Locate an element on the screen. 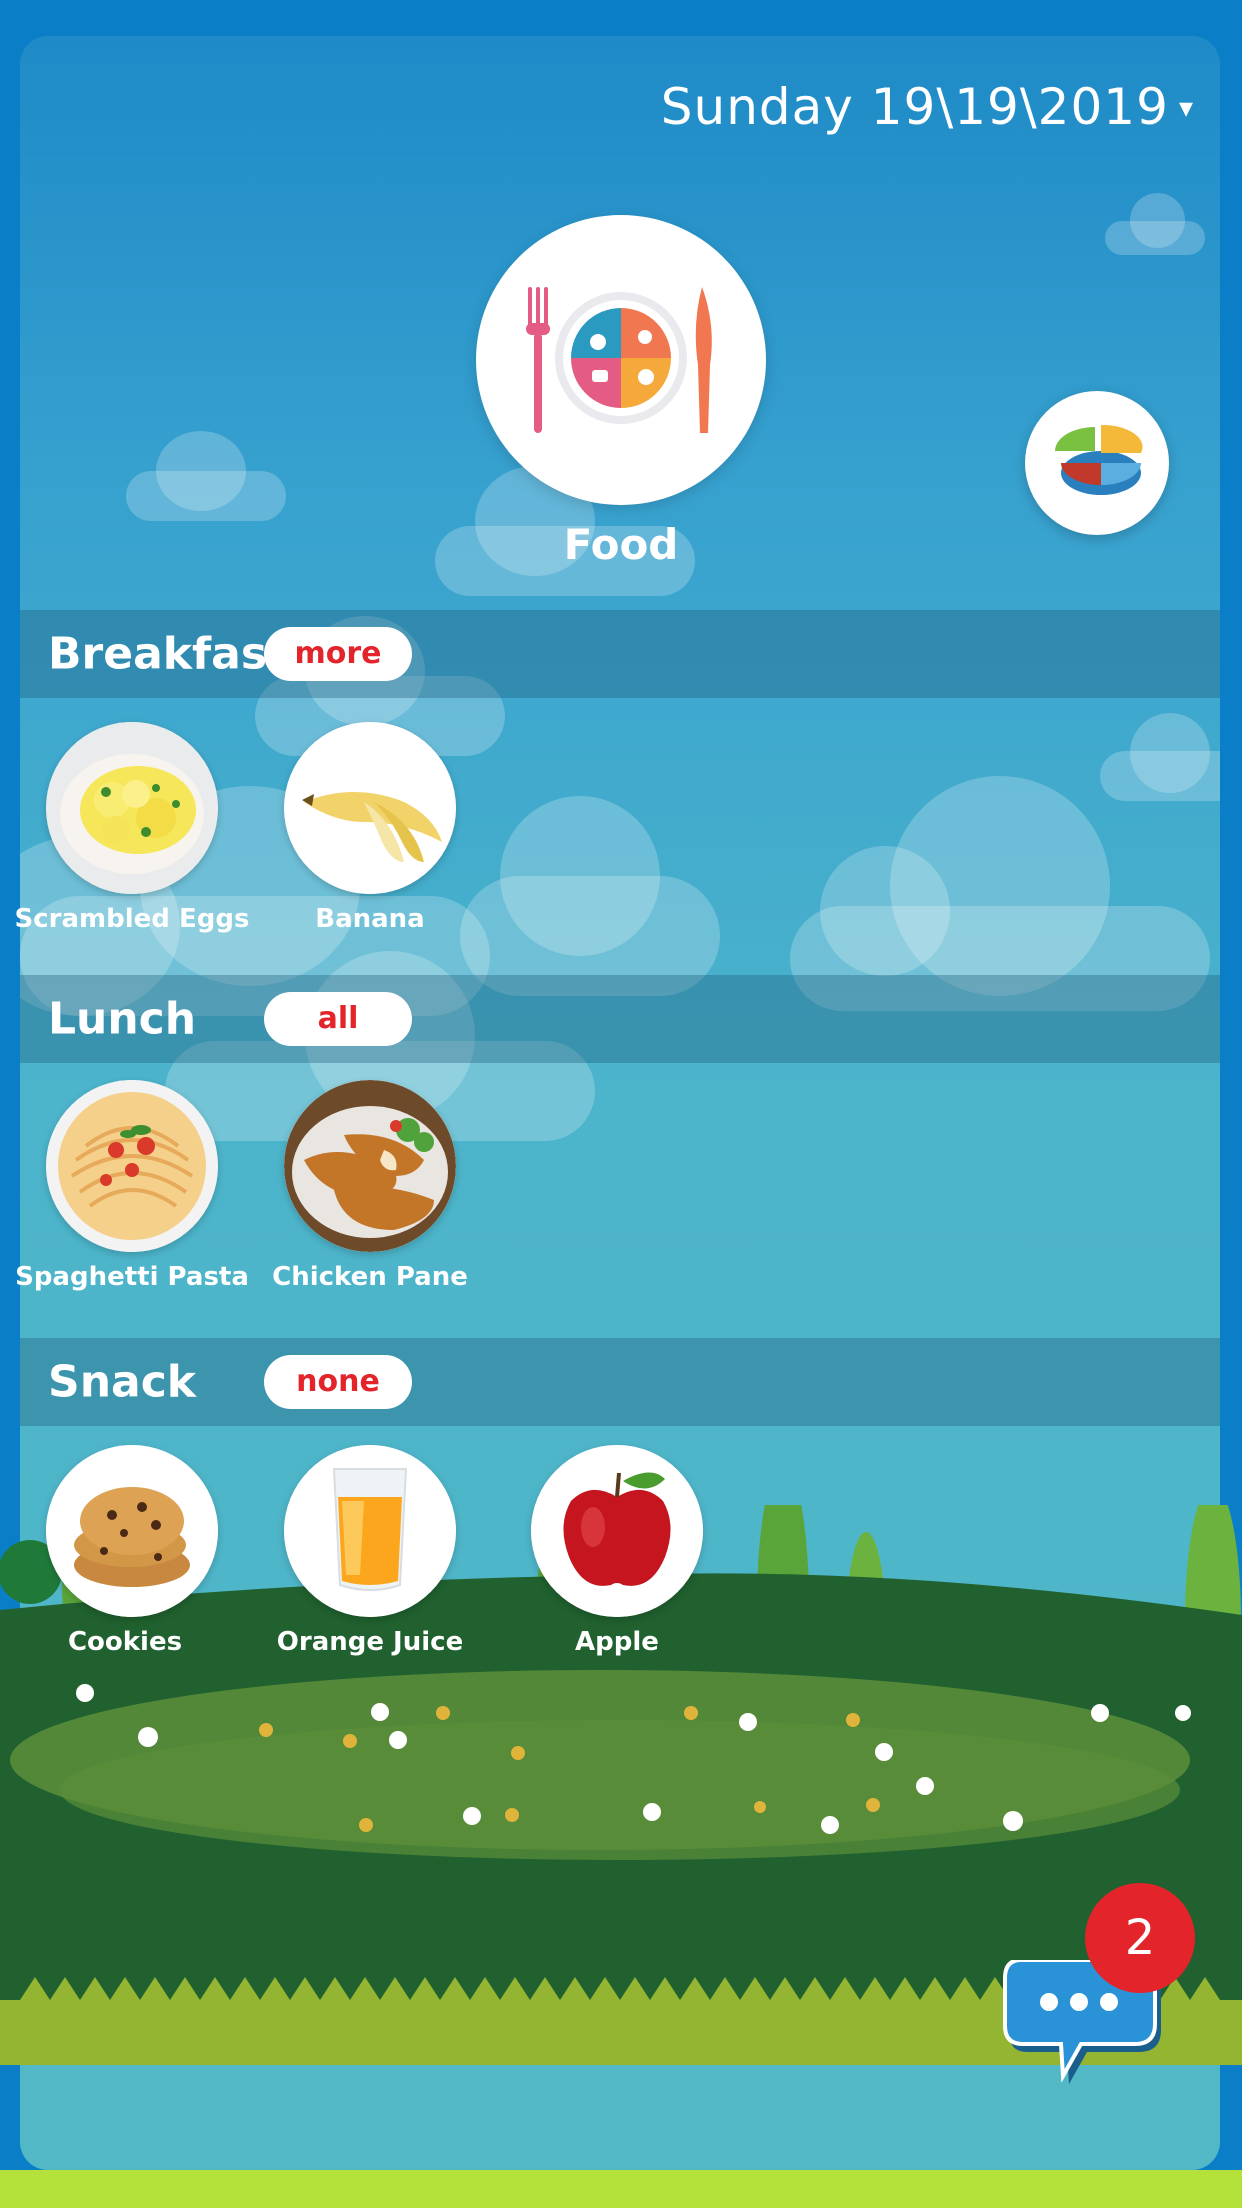 This screenshot has width=1242, height=2208. food-item-banana: Banana is located at coordinates (370, 828).